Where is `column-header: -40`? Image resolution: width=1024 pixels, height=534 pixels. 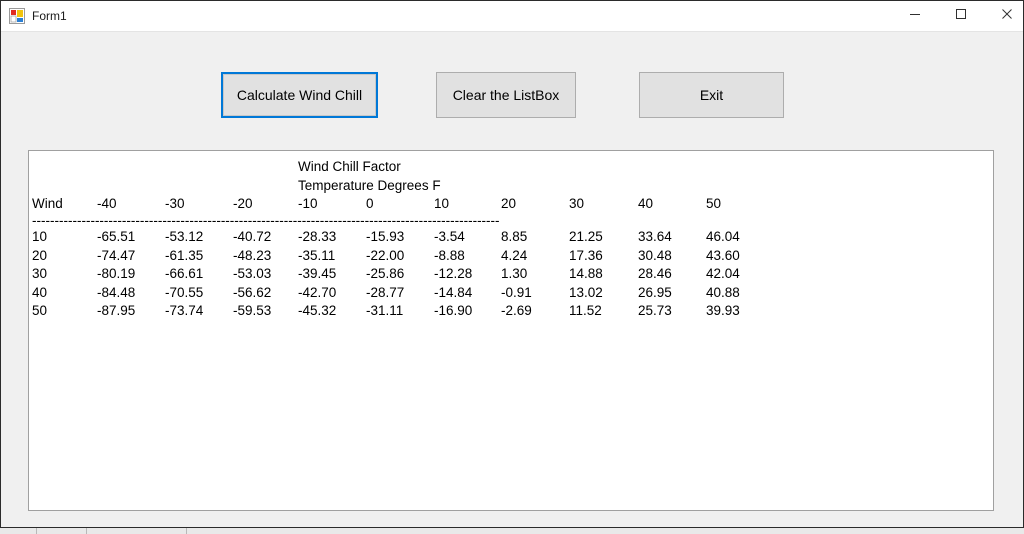
column-header: -40 is located at coordinates (107, 203).